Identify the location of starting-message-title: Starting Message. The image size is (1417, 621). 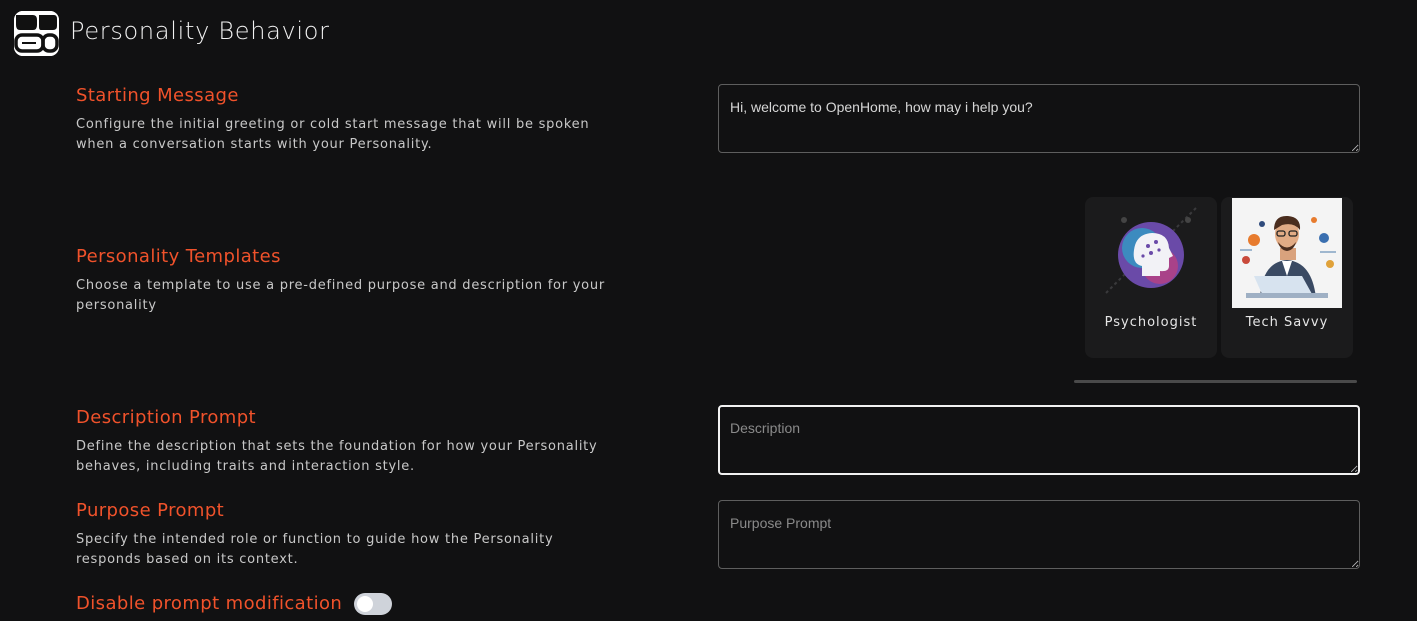
(157, 95).